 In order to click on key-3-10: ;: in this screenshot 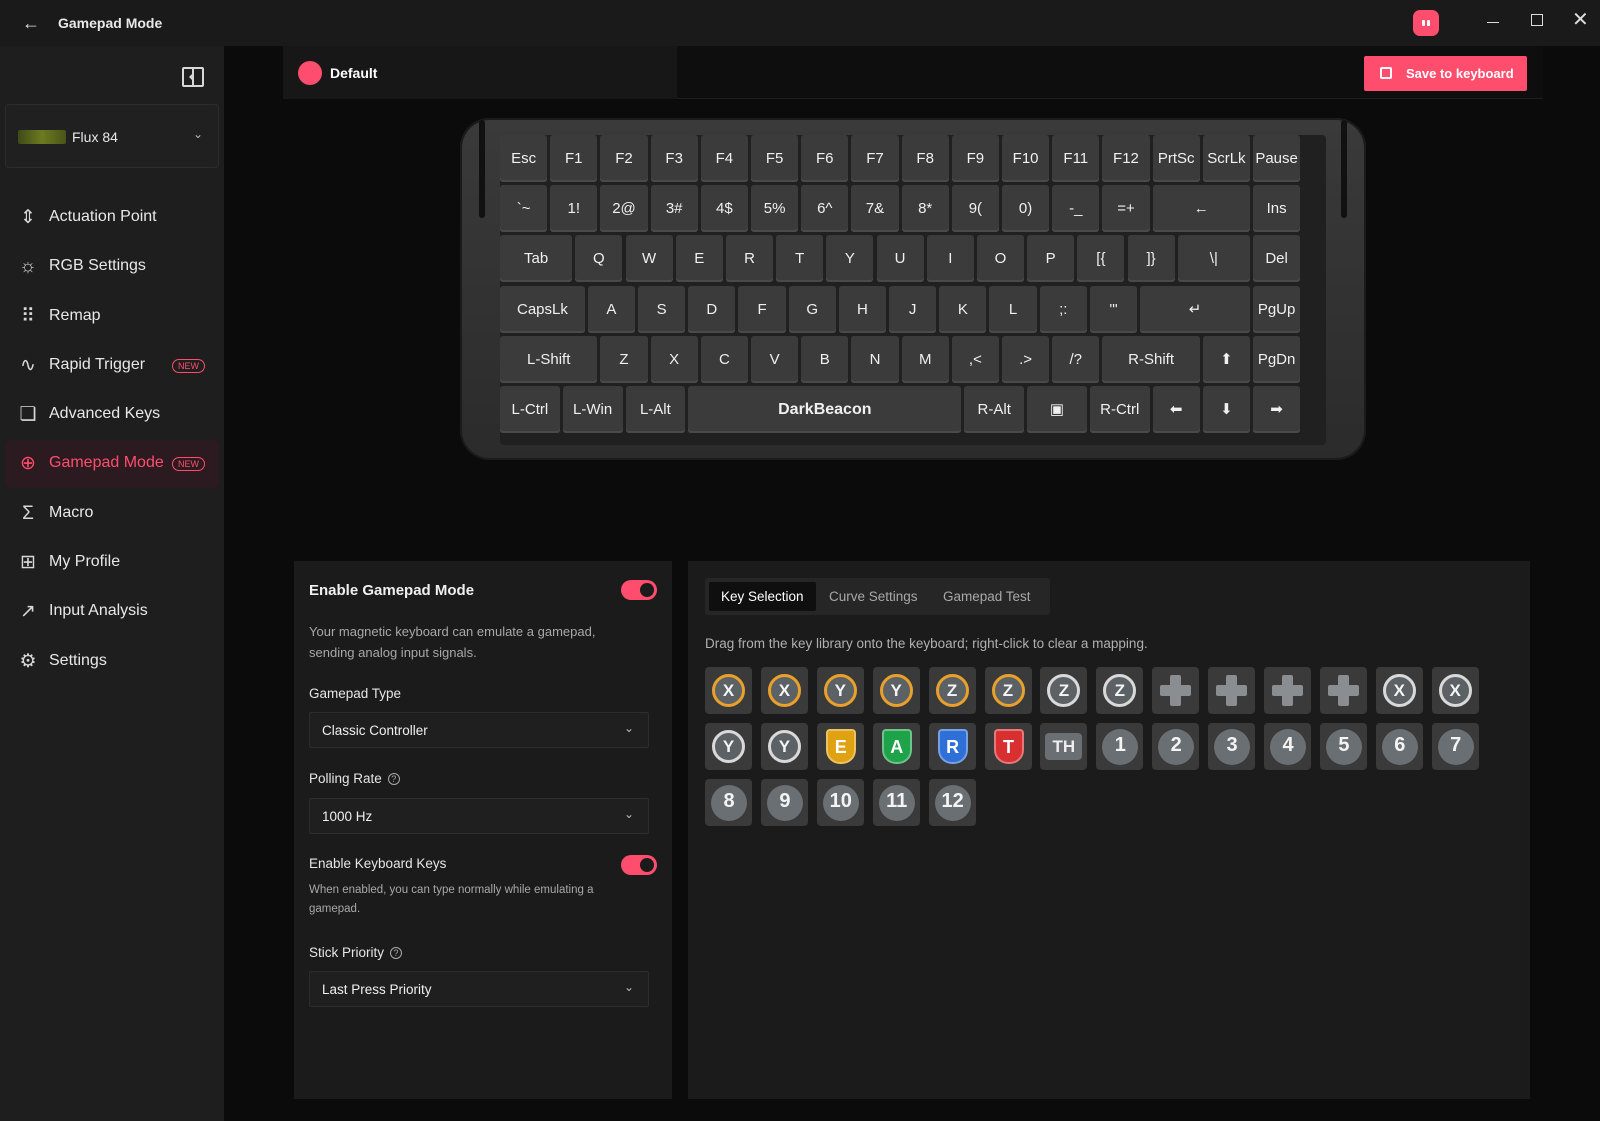, I will do `click(1063, 309)`.